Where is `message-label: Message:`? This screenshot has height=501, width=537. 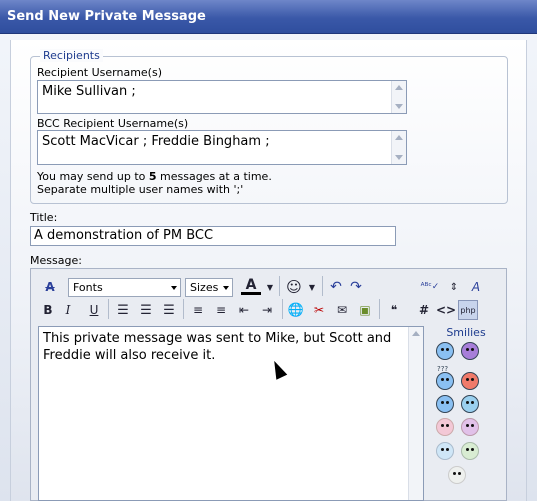
message-label: Message: is located at coordinates (56, 260).